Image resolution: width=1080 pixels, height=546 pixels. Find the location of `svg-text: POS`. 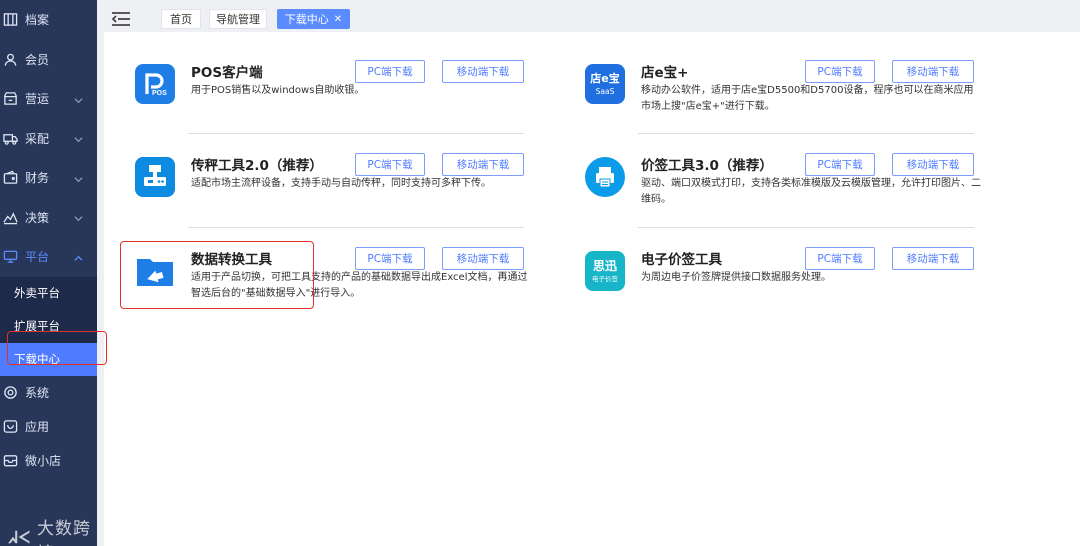

svg-text: POS is located at coordinates (159, 93).